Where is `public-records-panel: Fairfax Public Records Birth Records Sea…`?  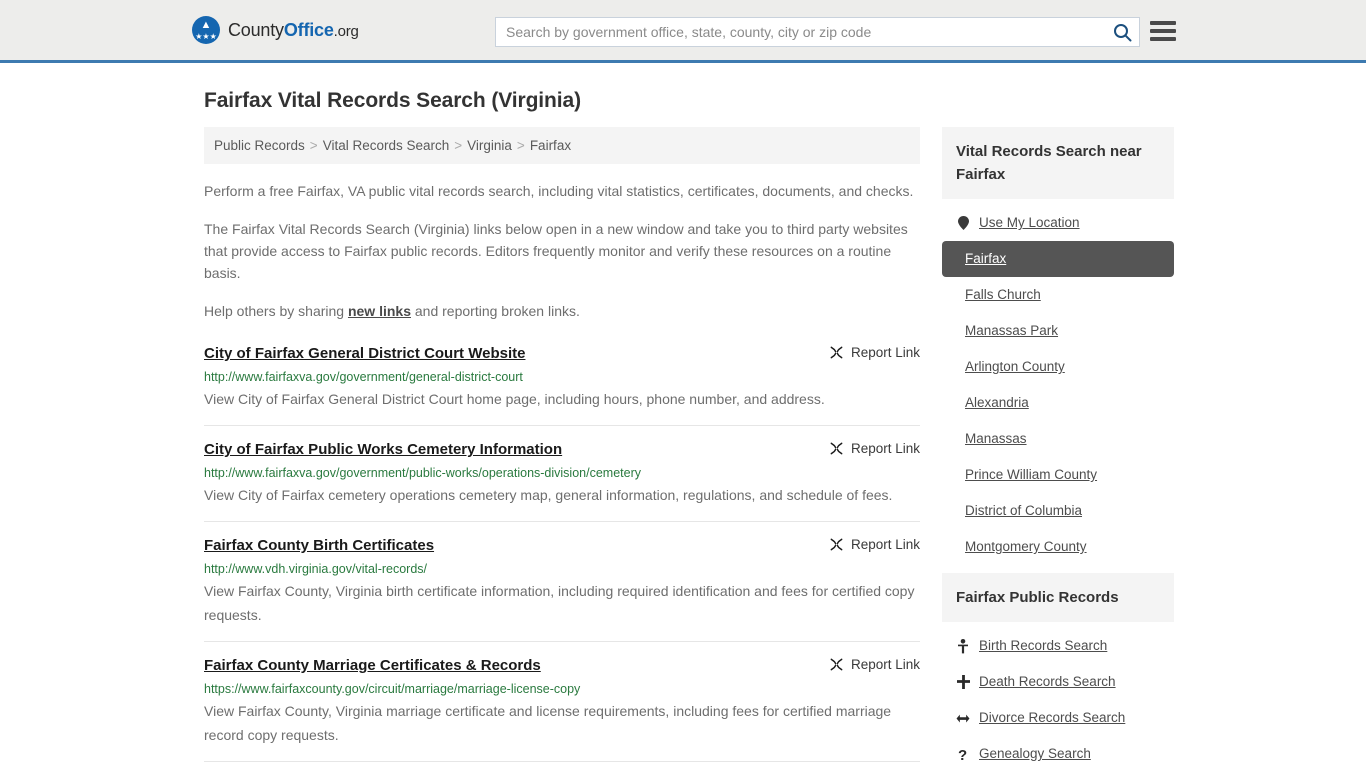 public-records-panel: Fairfax Public Records Birth Records Sea… is located at coordinates (1058, 670).